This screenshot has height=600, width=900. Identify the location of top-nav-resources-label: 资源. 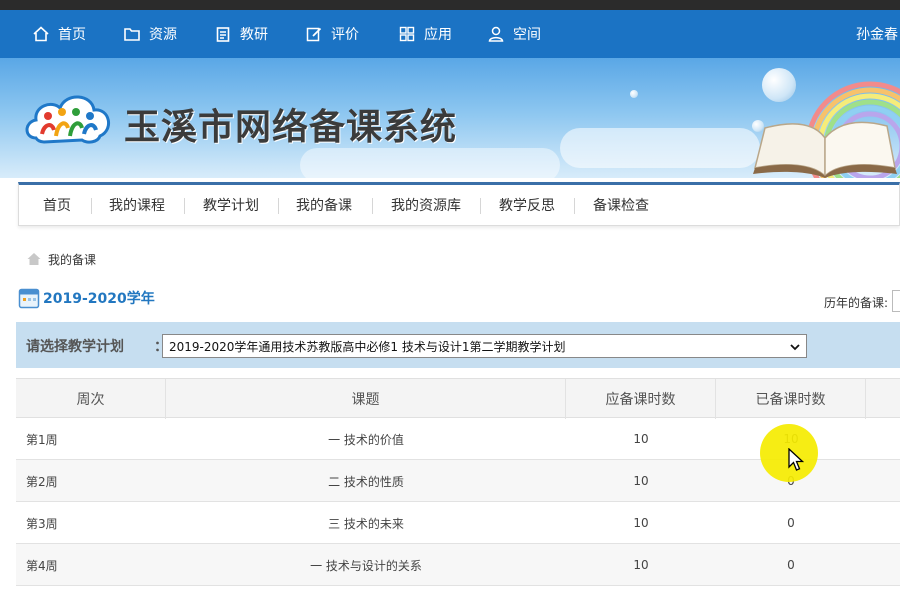
(163, 35).